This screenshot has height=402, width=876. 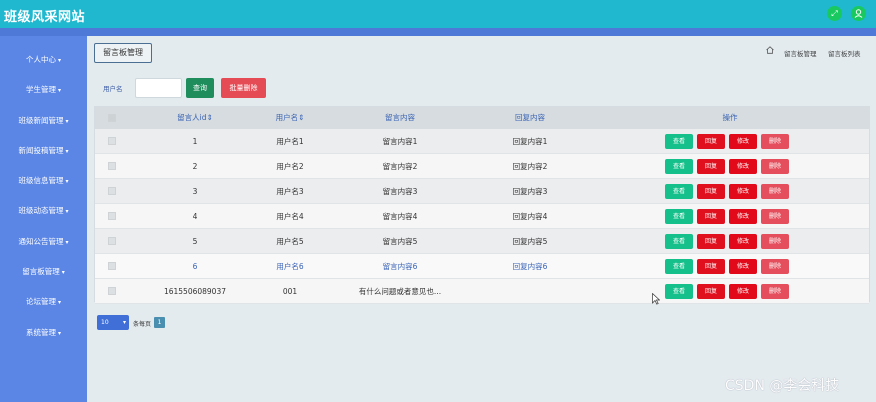 What do you see at coordinates (243, 88) in the screenshot?
I see `batch-delete-button: 批量删除` at bounding box center [243, 88].